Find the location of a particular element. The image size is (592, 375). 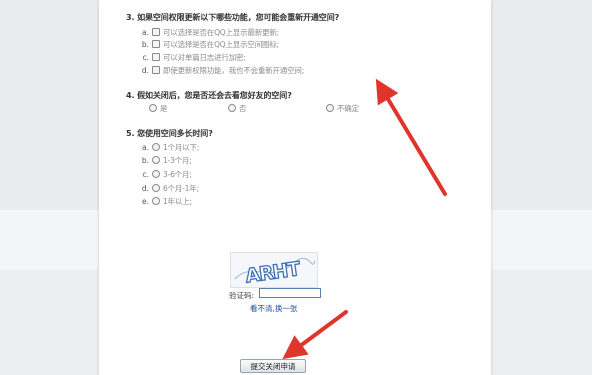

question-5-option-a: a. 1个月以下; is located at coordinates (169, 147).